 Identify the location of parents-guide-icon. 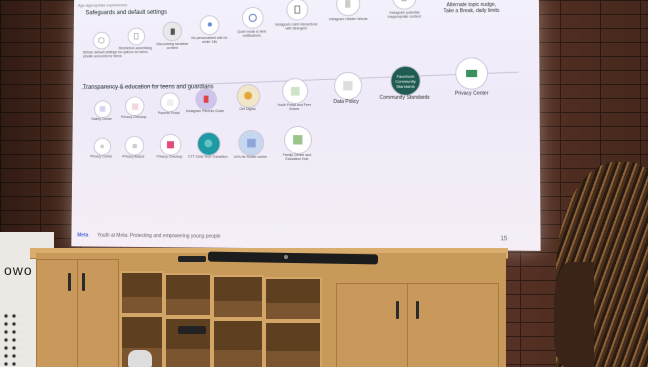
(206, 99).